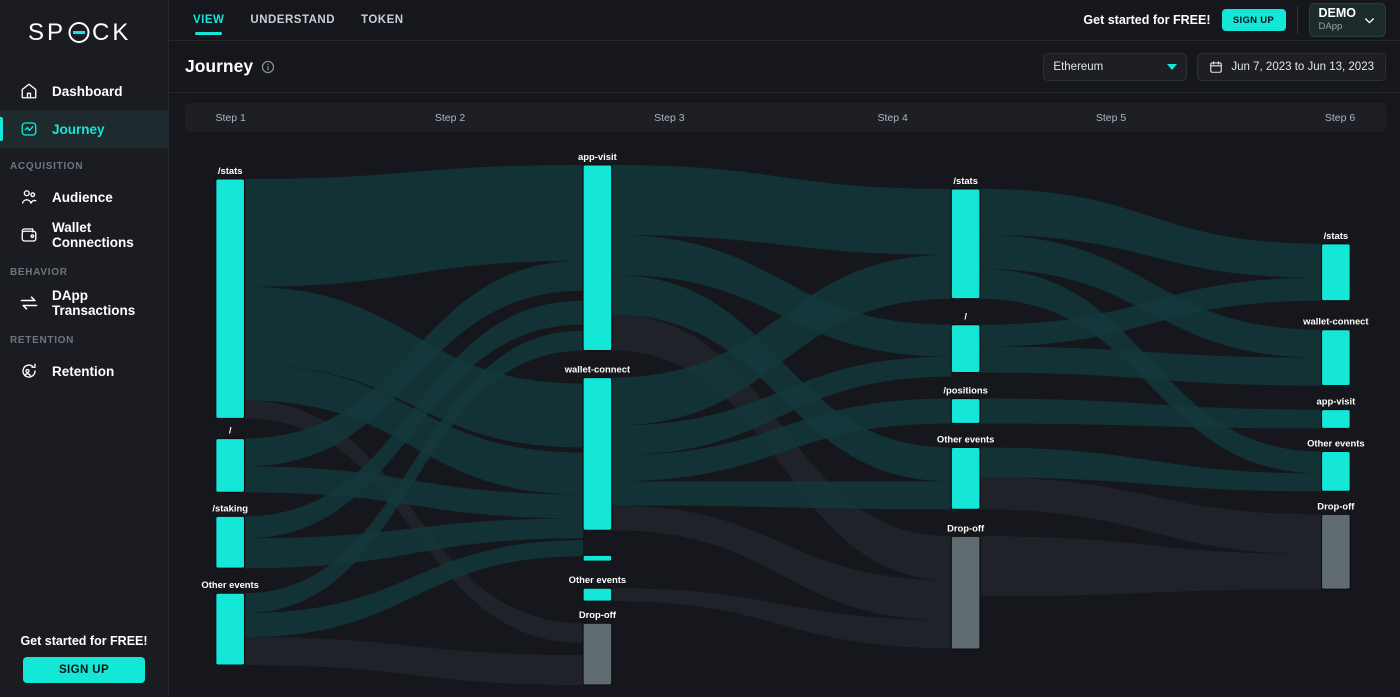 This screenshot has width=1400, height=697. I want to click on step-header-5: Step 5, so click(1111, 117).